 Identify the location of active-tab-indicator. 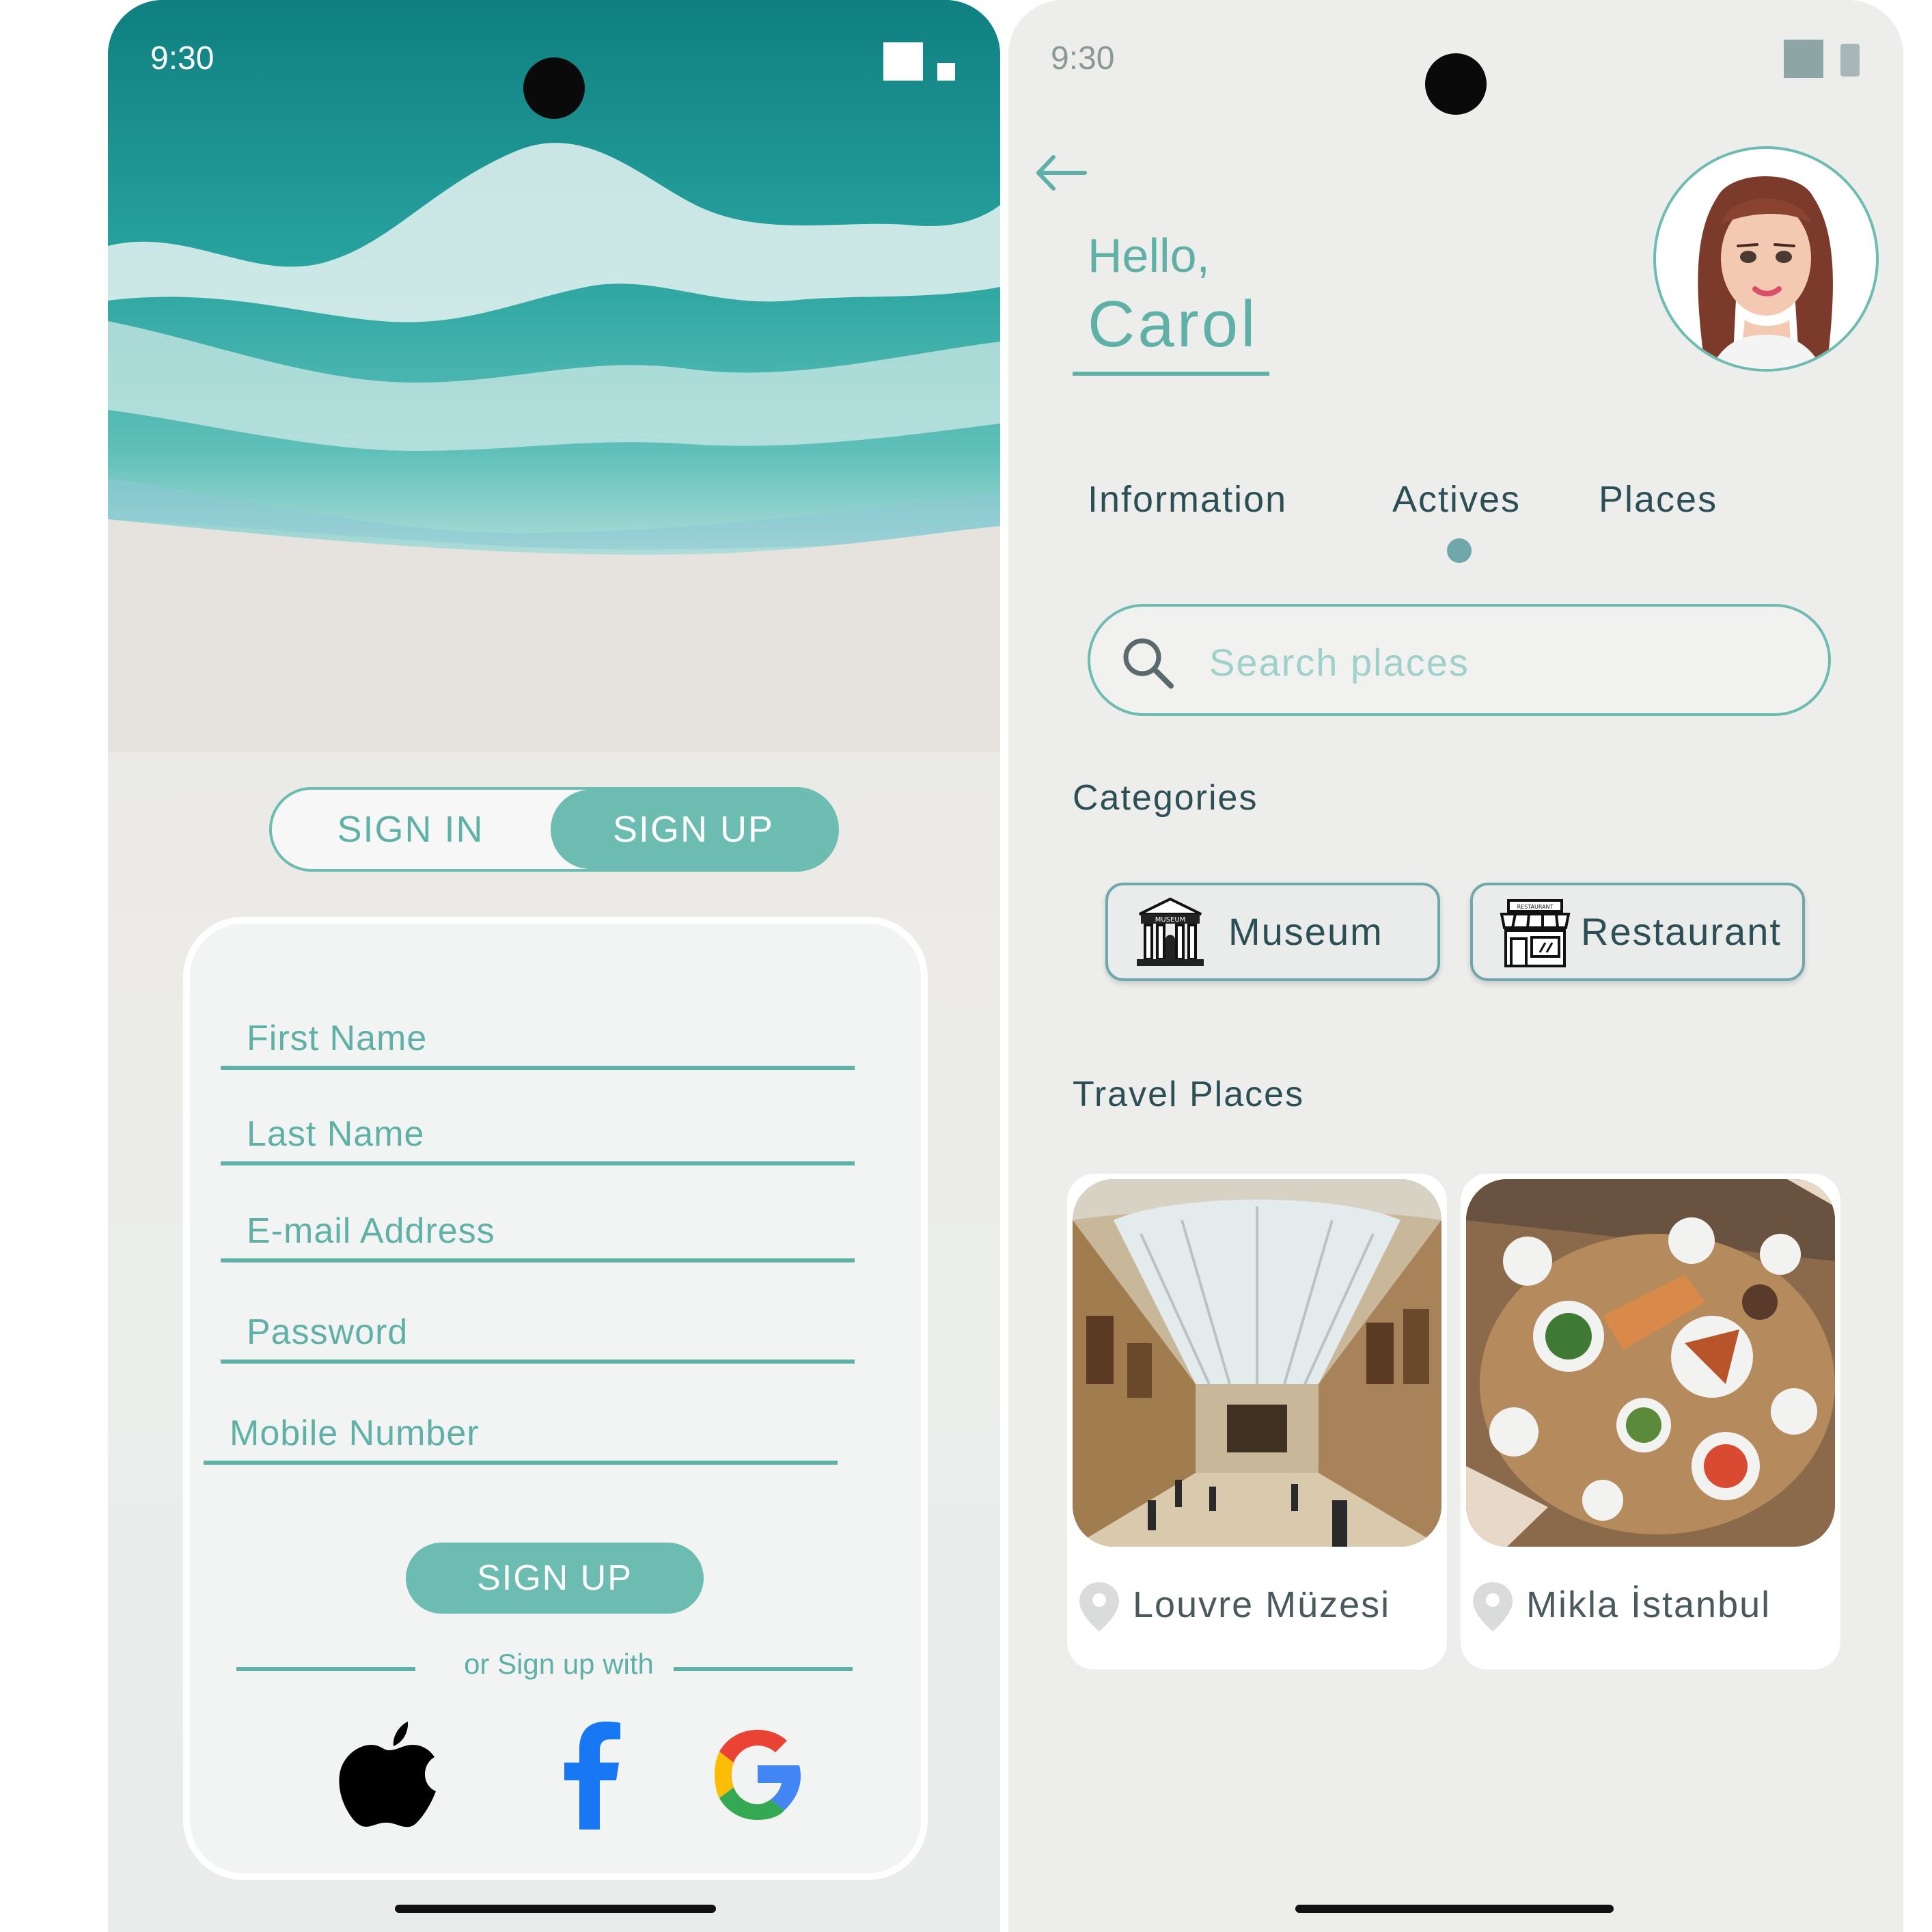
(1460, 551).